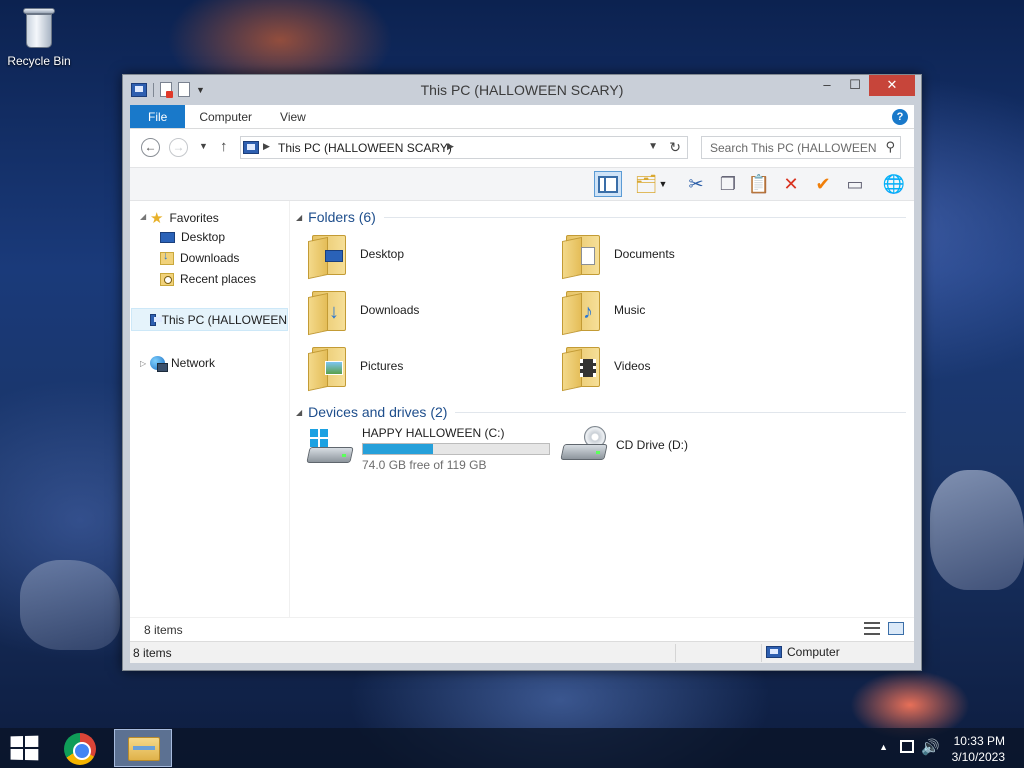  I want to click on command-toolbar: 🗂 ▼ ✂ ❐ 📋 ✕ ✔ ▭ 🌐, so click(522, 184).